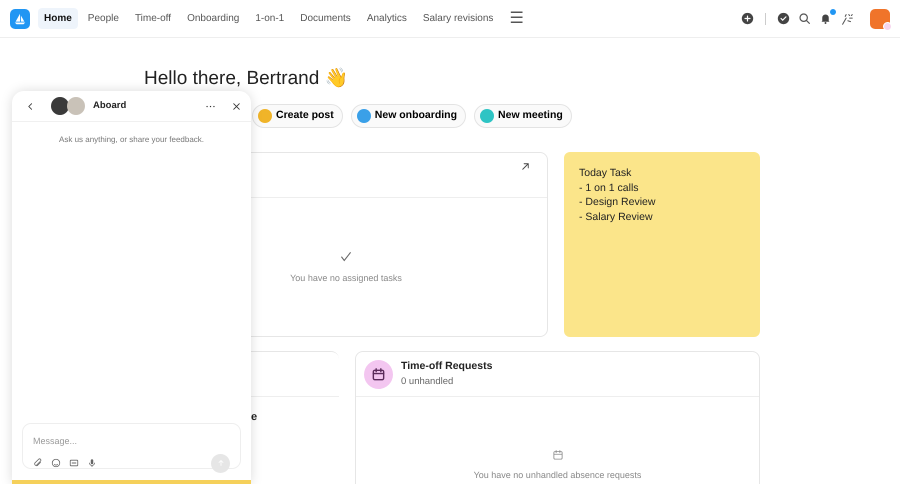 The width and height of the screenshot is (900, 484). Describe the element at coordinates (558, 475) in the screenshot. I see `empty-requests-text: You have no unhandled absence requests` at that location.